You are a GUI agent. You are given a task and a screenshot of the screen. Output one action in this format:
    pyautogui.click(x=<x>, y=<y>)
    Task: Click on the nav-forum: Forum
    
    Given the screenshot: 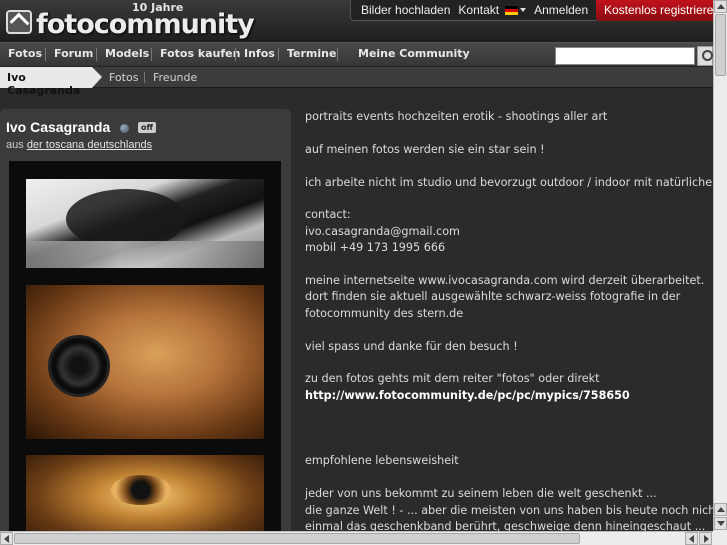 What is the action you would take?
    pyautogui.click(x=73, y=53)
    